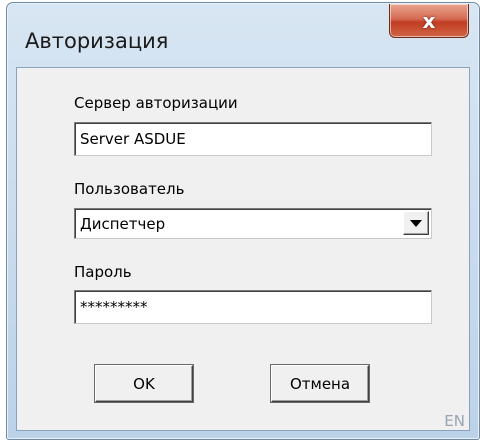 This screenshot has width=488, height=446. Describe the element at coordinates (253, 307) in the screenshot. I see `password-field: *********` at that location.